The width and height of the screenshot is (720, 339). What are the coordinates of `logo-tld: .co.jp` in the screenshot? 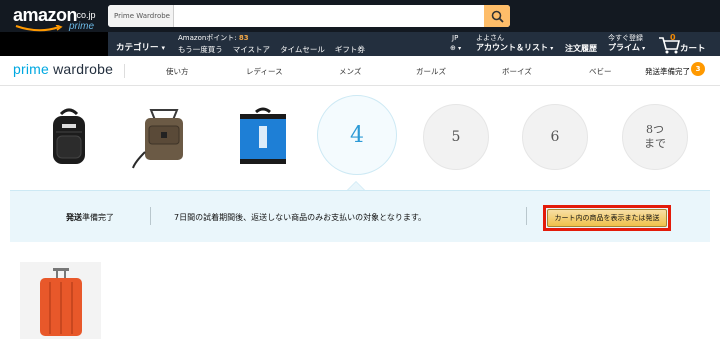 It's located at (85, 15).